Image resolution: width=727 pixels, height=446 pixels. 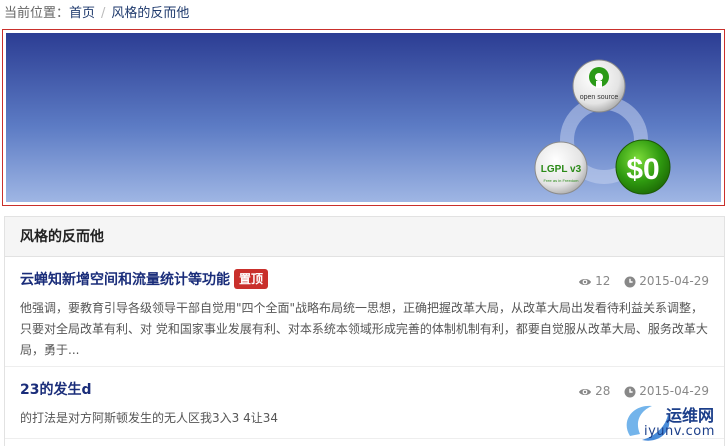 I want to click on view-count: 28, so click(x=603, y=391).